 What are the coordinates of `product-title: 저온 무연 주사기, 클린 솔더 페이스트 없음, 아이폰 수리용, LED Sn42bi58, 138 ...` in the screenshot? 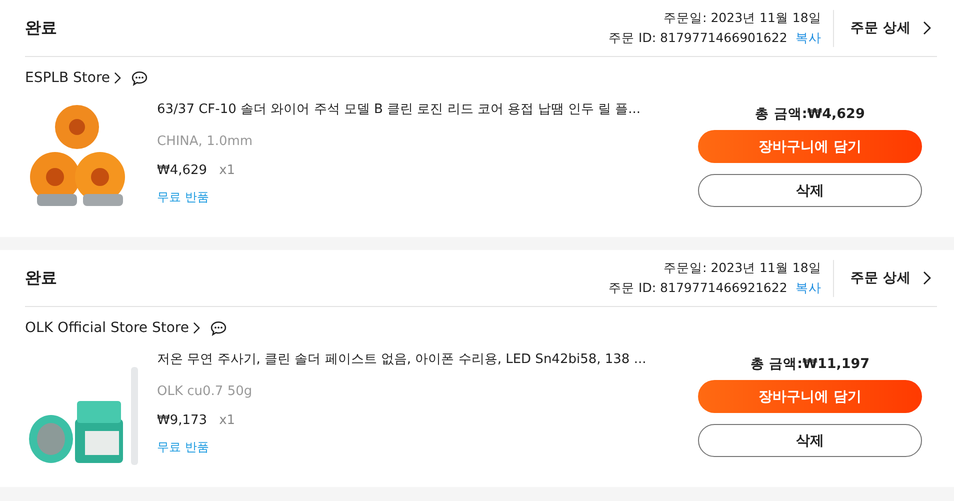 It's located at (401, 360).